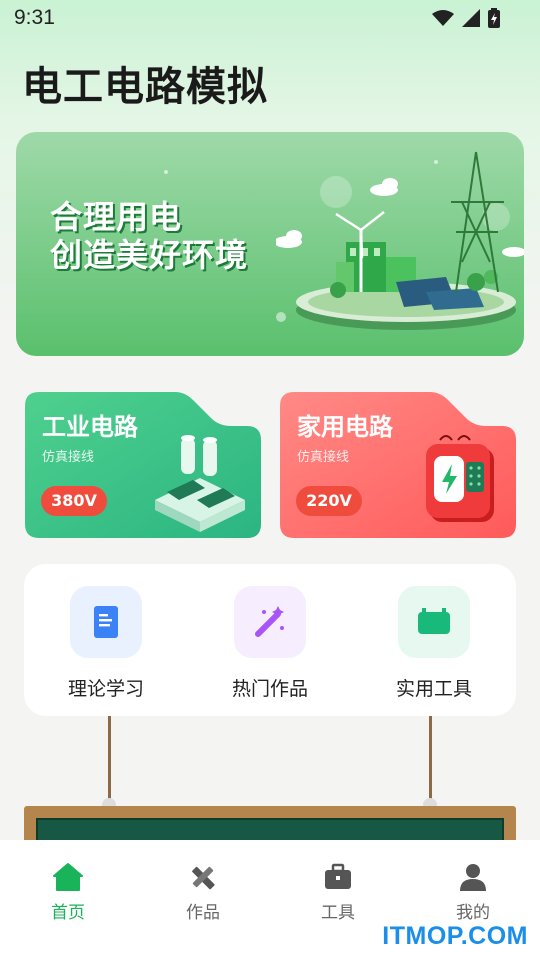 The height and width of the screenshot is (960, 540). Describe the element at coordinates (269, 621) in the screenshot. I see `magic-wand-icon` at that location.